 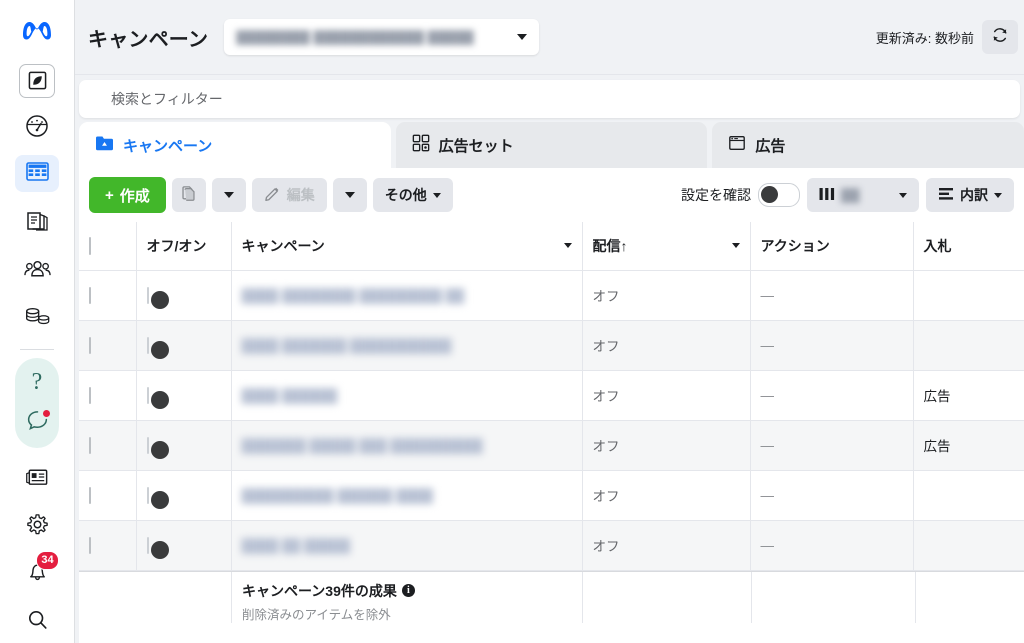 I want to click on audience-icon, so click(x=37, y=268).